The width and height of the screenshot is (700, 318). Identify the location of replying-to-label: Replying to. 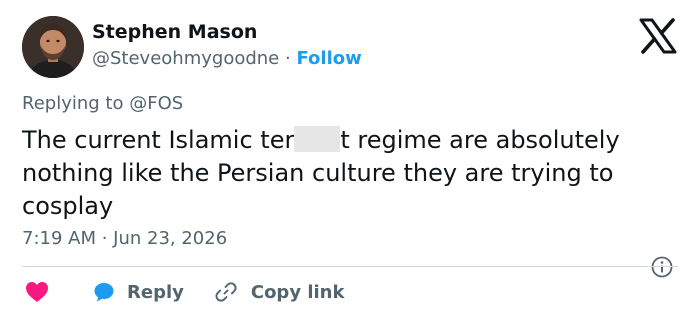
(73, 103).